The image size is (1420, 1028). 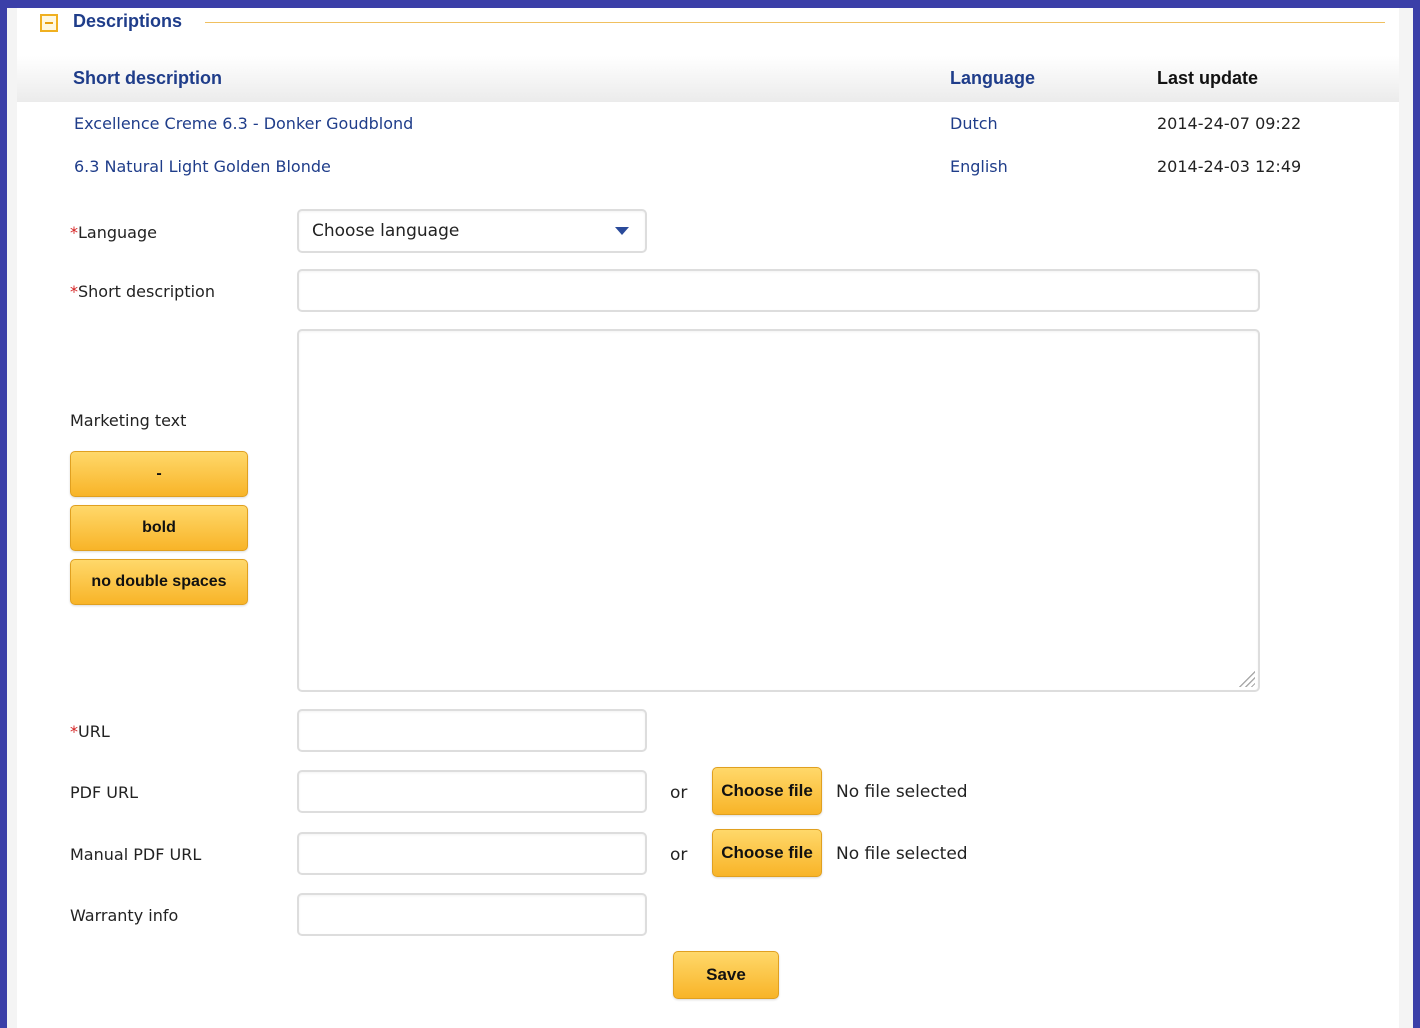 What do you see at coordinates (104, 792) in the screenshot?
I see `pdf-url-label: PDF URL` at bounding box center [104, 792].